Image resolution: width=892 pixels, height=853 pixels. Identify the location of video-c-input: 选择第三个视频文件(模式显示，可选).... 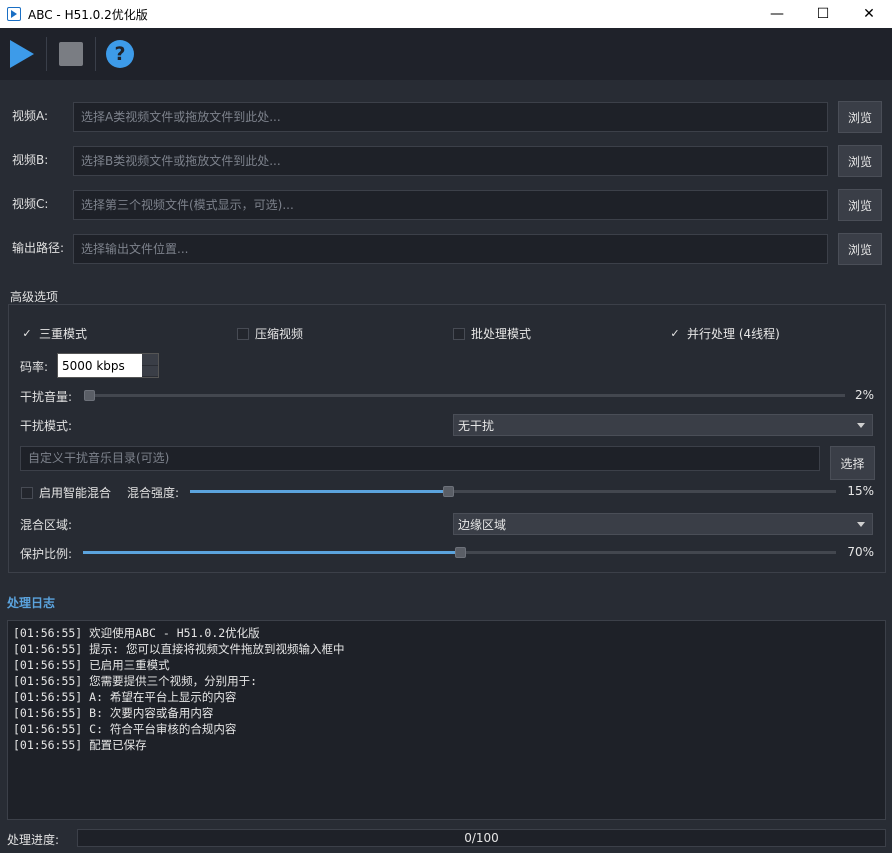
(450, 205).